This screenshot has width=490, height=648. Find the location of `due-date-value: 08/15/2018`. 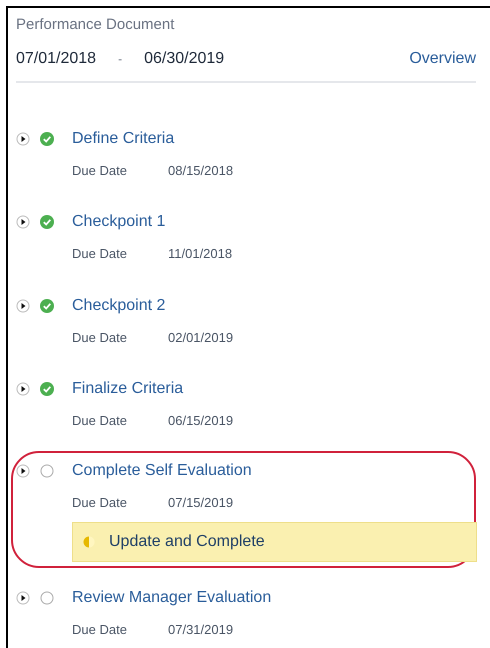

due-date-value: 08/15/2018 is located at coordinates (201, 171).